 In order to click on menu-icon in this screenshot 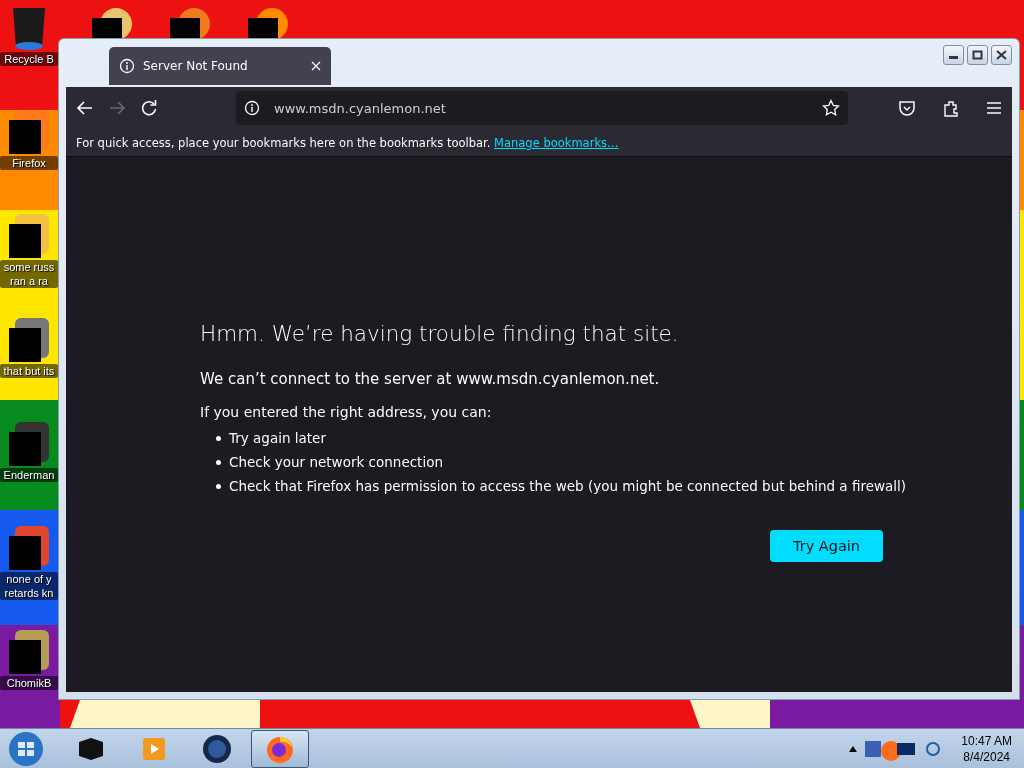, I will do `click(994, 108)`.